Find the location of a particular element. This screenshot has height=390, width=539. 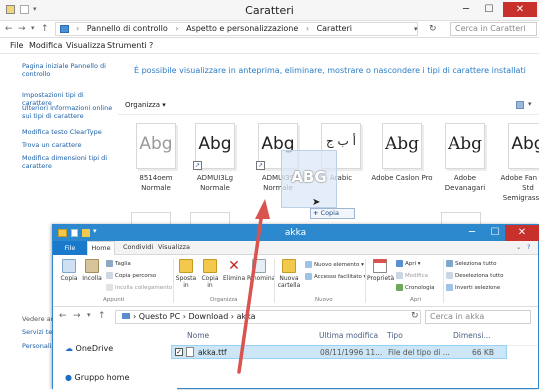

cut-button: Taglia is located at coordinates (118, 263).